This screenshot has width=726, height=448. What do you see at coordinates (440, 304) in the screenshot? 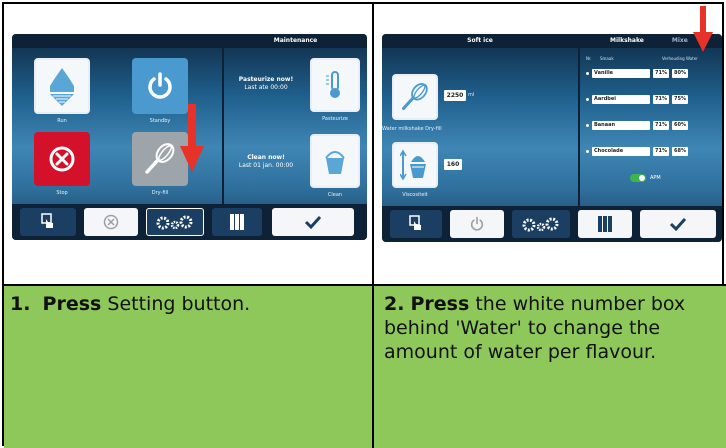
I see `step2-action: Press` at bounding box center [440, 304].